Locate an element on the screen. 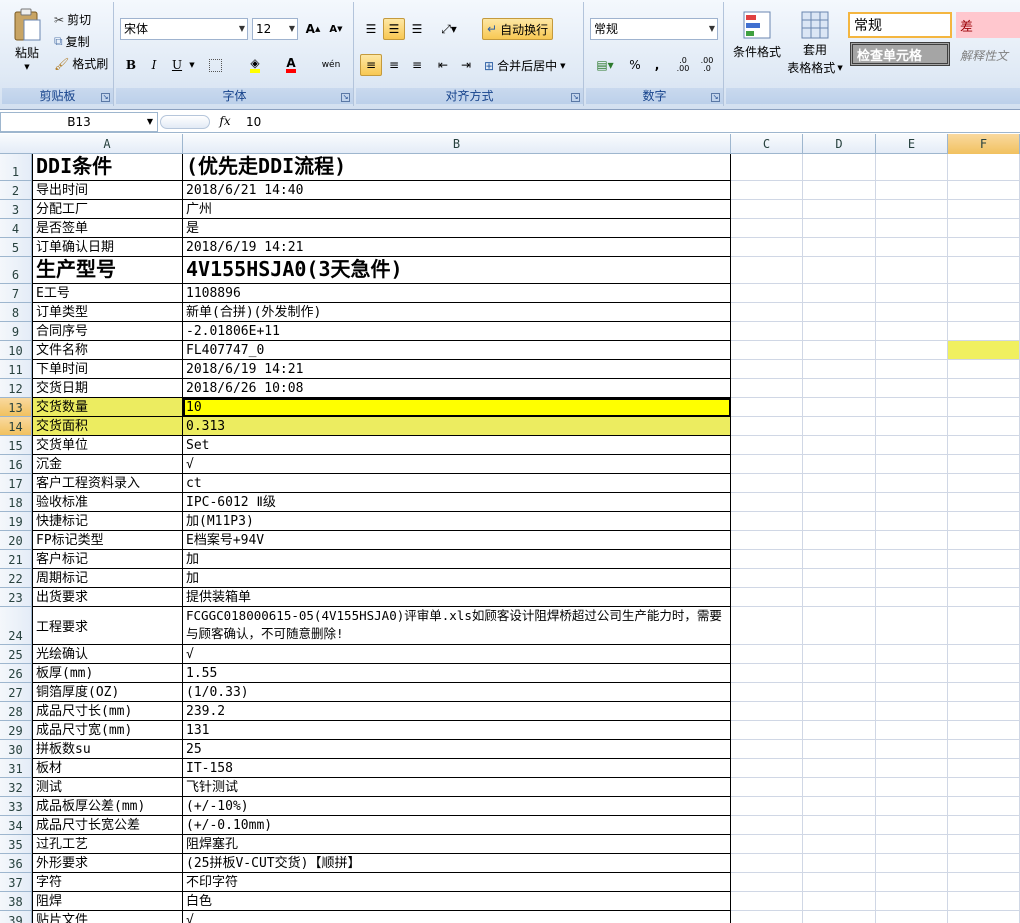 This screenshot has width=1020, height=923. cell-a25: 光绘确认 is located at coordinates (107, 654).